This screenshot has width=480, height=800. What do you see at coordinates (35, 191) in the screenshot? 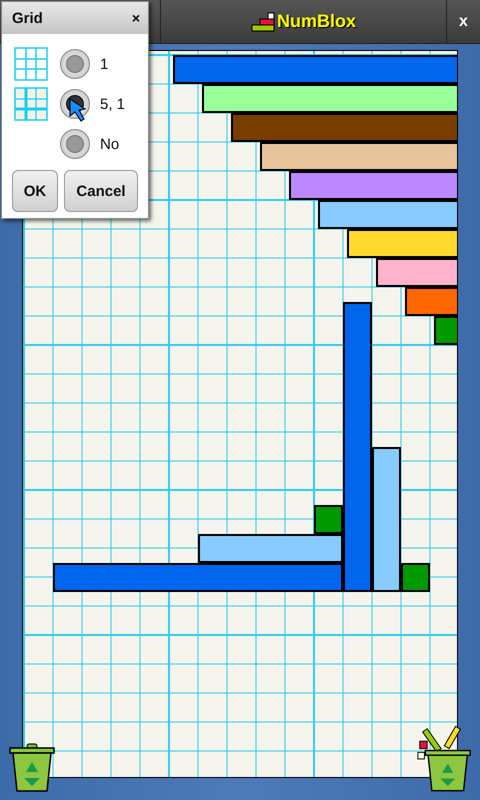
I see `ok-button: OK` at bounding box center [35, 191].